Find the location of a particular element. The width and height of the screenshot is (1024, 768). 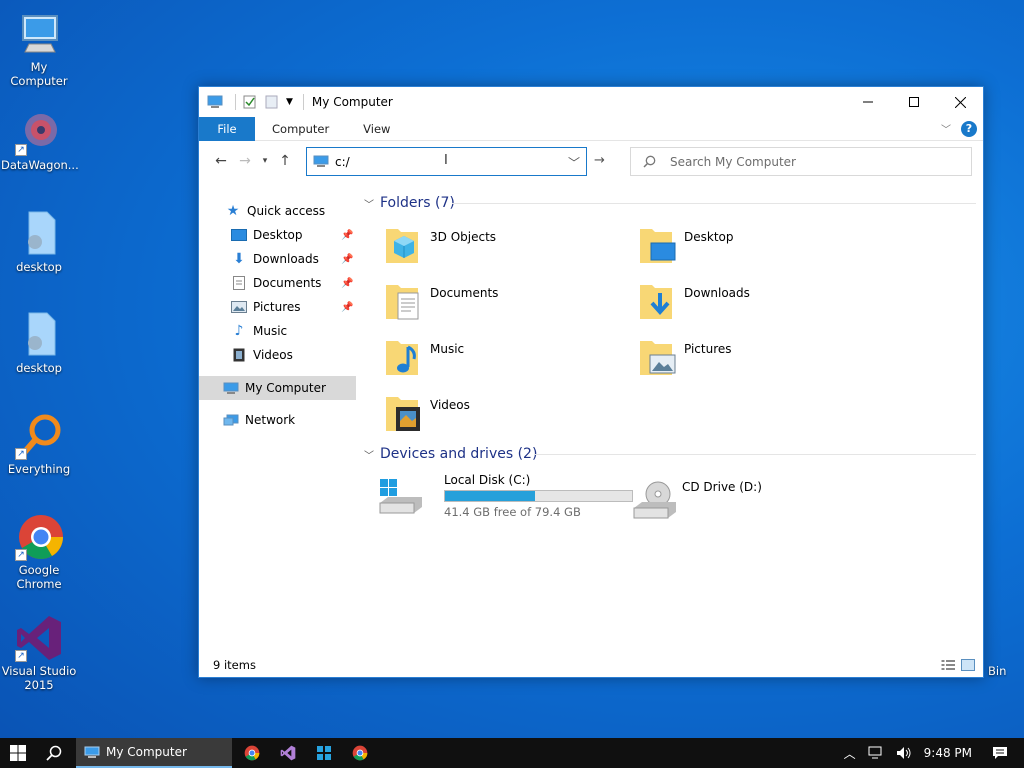

search-button is located at coordinates (54, 753).